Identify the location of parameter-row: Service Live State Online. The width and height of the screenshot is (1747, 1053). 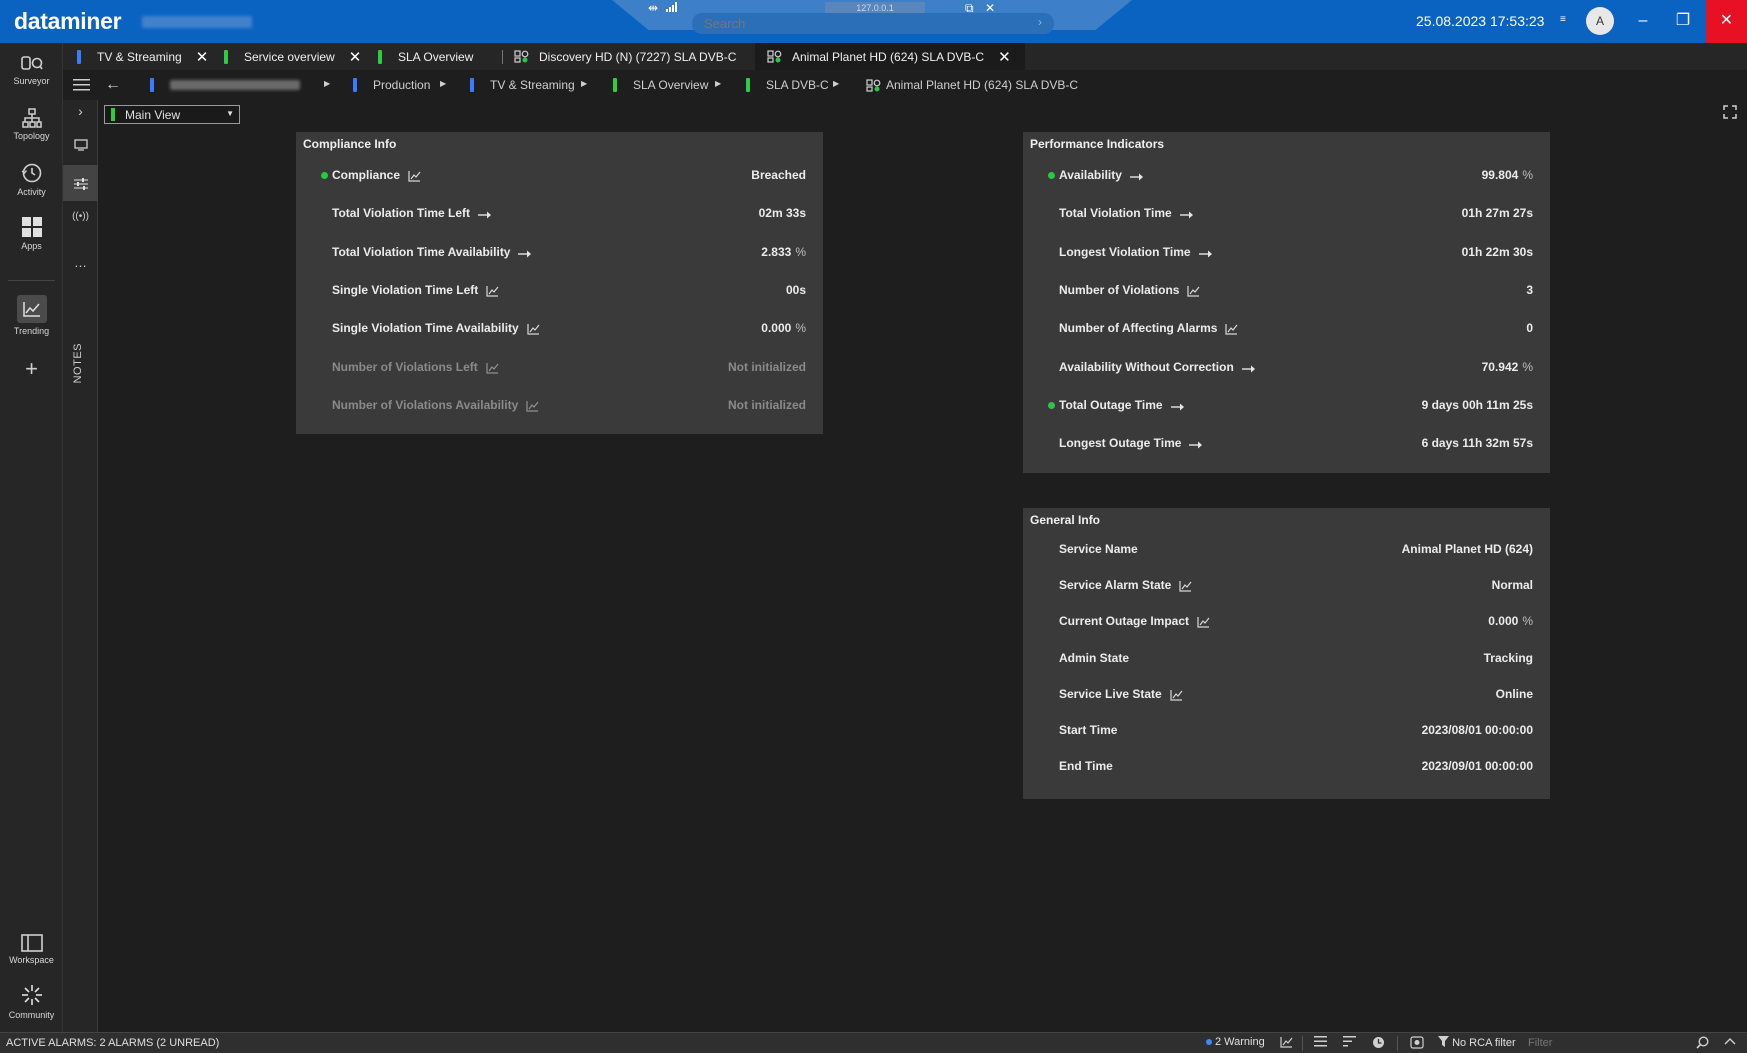
(1286, 695).